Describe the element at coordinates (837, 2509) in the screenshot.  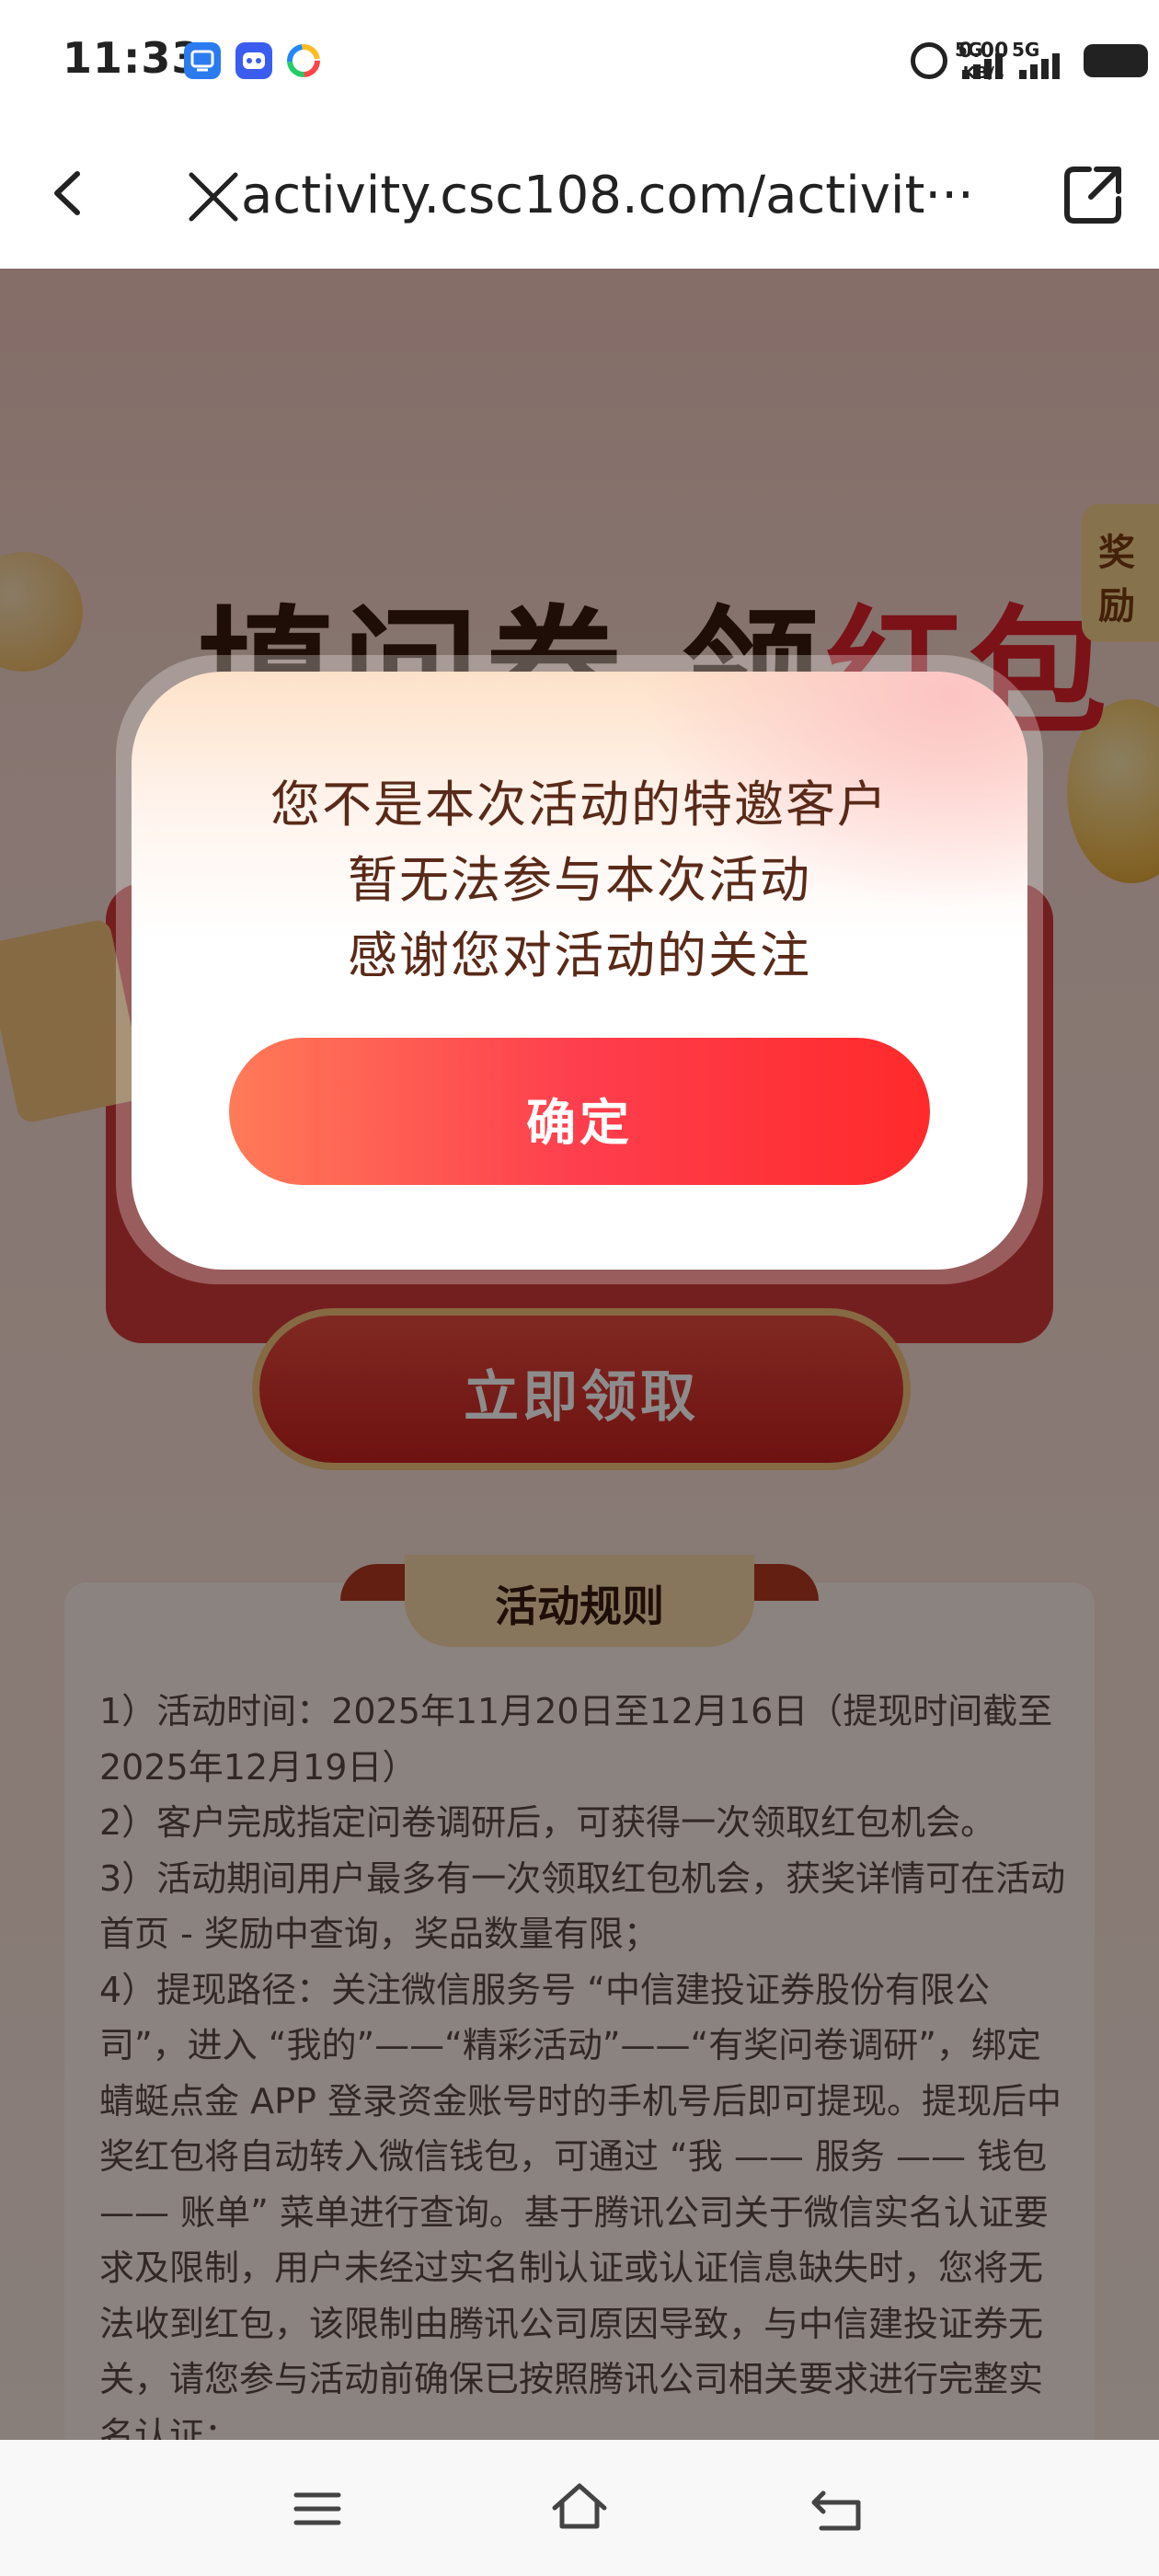
I see `back-icon` at that location.